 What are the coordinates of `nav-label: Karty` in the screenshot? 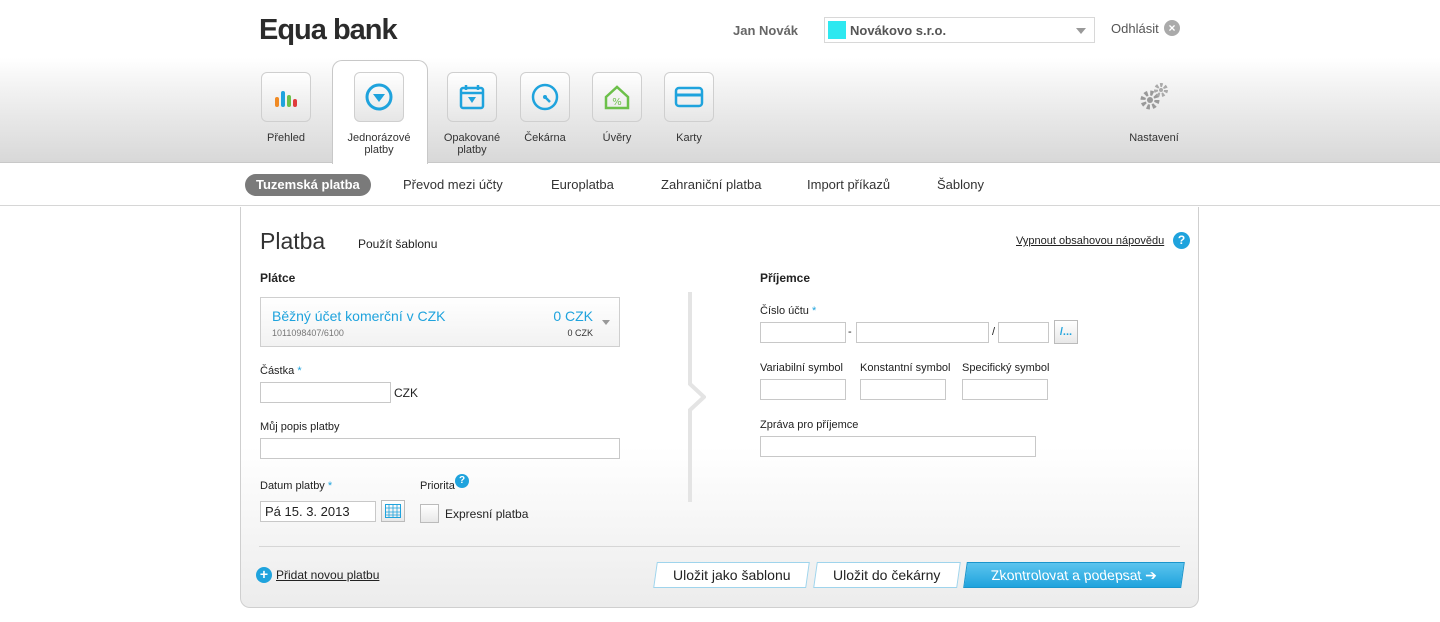 It's located at (689, 138).